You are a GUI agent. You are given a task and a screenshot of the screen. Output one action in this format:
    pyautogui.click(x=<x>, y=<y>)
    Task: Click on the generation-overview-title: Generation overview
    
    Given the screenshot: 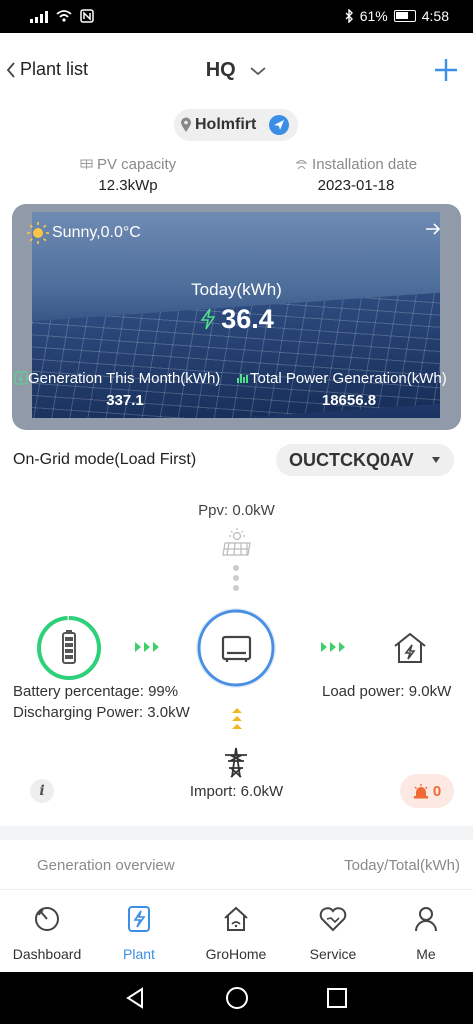 What is the action you would take?
    pyautogui.click(x=106, y=865)
    